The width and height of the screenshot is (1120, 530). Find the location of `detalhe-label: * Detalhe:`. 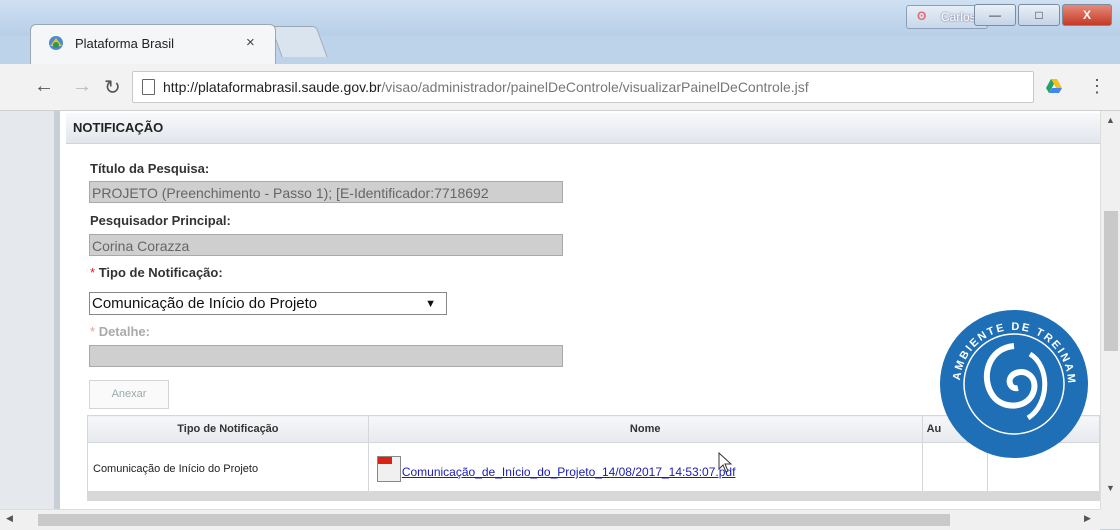

detalhe-label: * Detalhe: is located at coordinates (120, 331).